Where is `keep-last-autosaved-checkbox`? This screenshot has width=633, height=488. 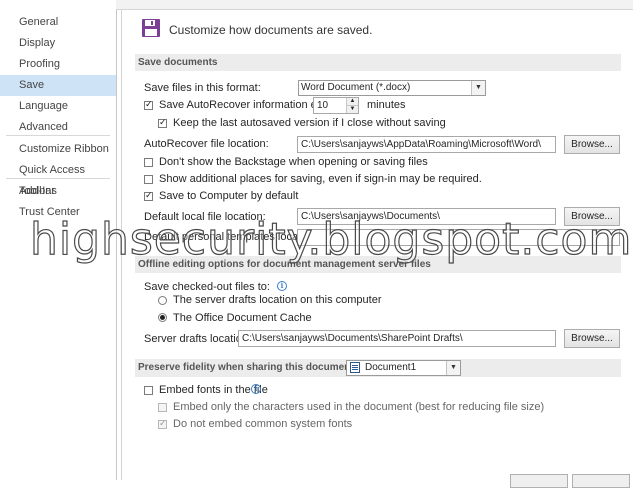 keep-last-autosaved-checkbox is located at coordinates (162, 122).